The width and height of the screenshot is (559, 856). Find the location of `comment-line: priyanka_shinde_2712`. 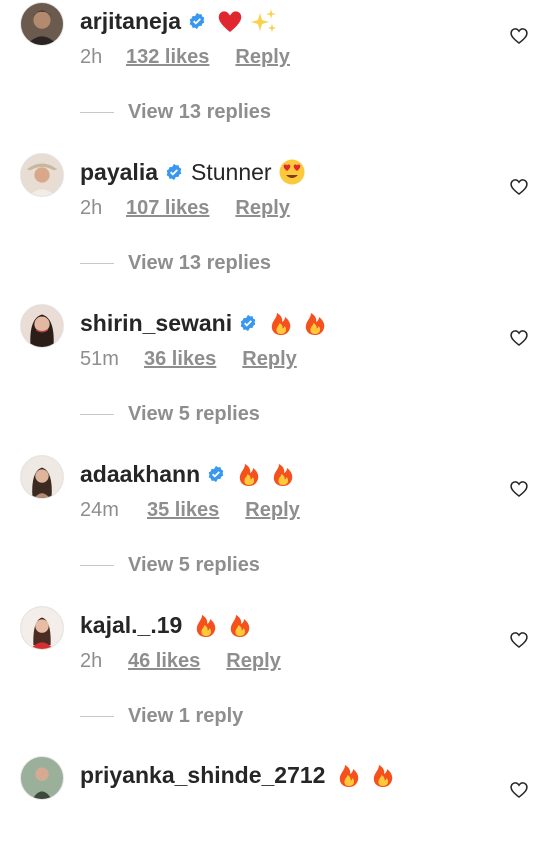

comment-line: priyanka_shinde_2712 is located at coordinates (238, 775).